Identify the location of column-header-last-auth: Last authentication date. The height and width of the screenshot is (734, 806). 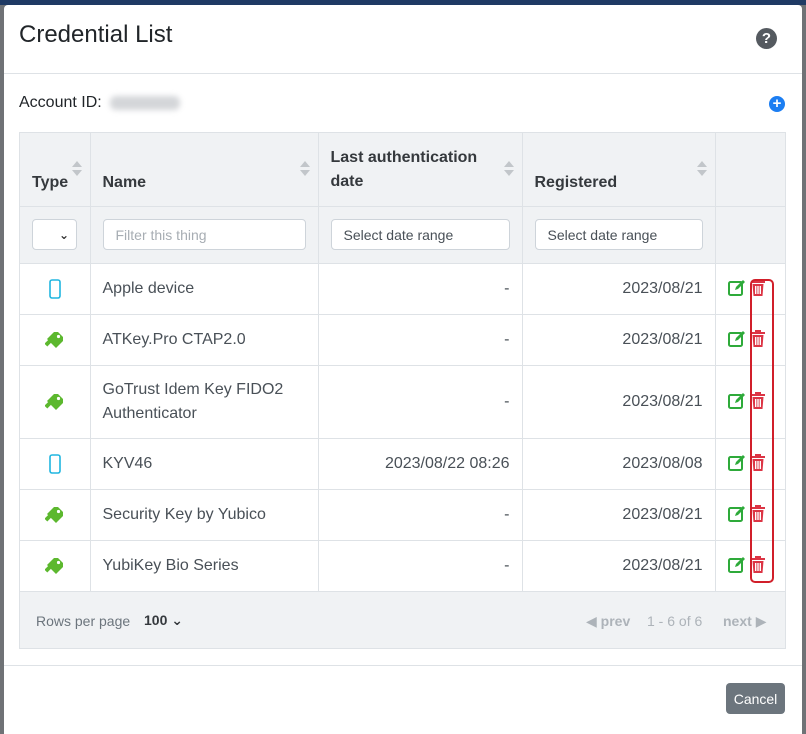
(420, 170).